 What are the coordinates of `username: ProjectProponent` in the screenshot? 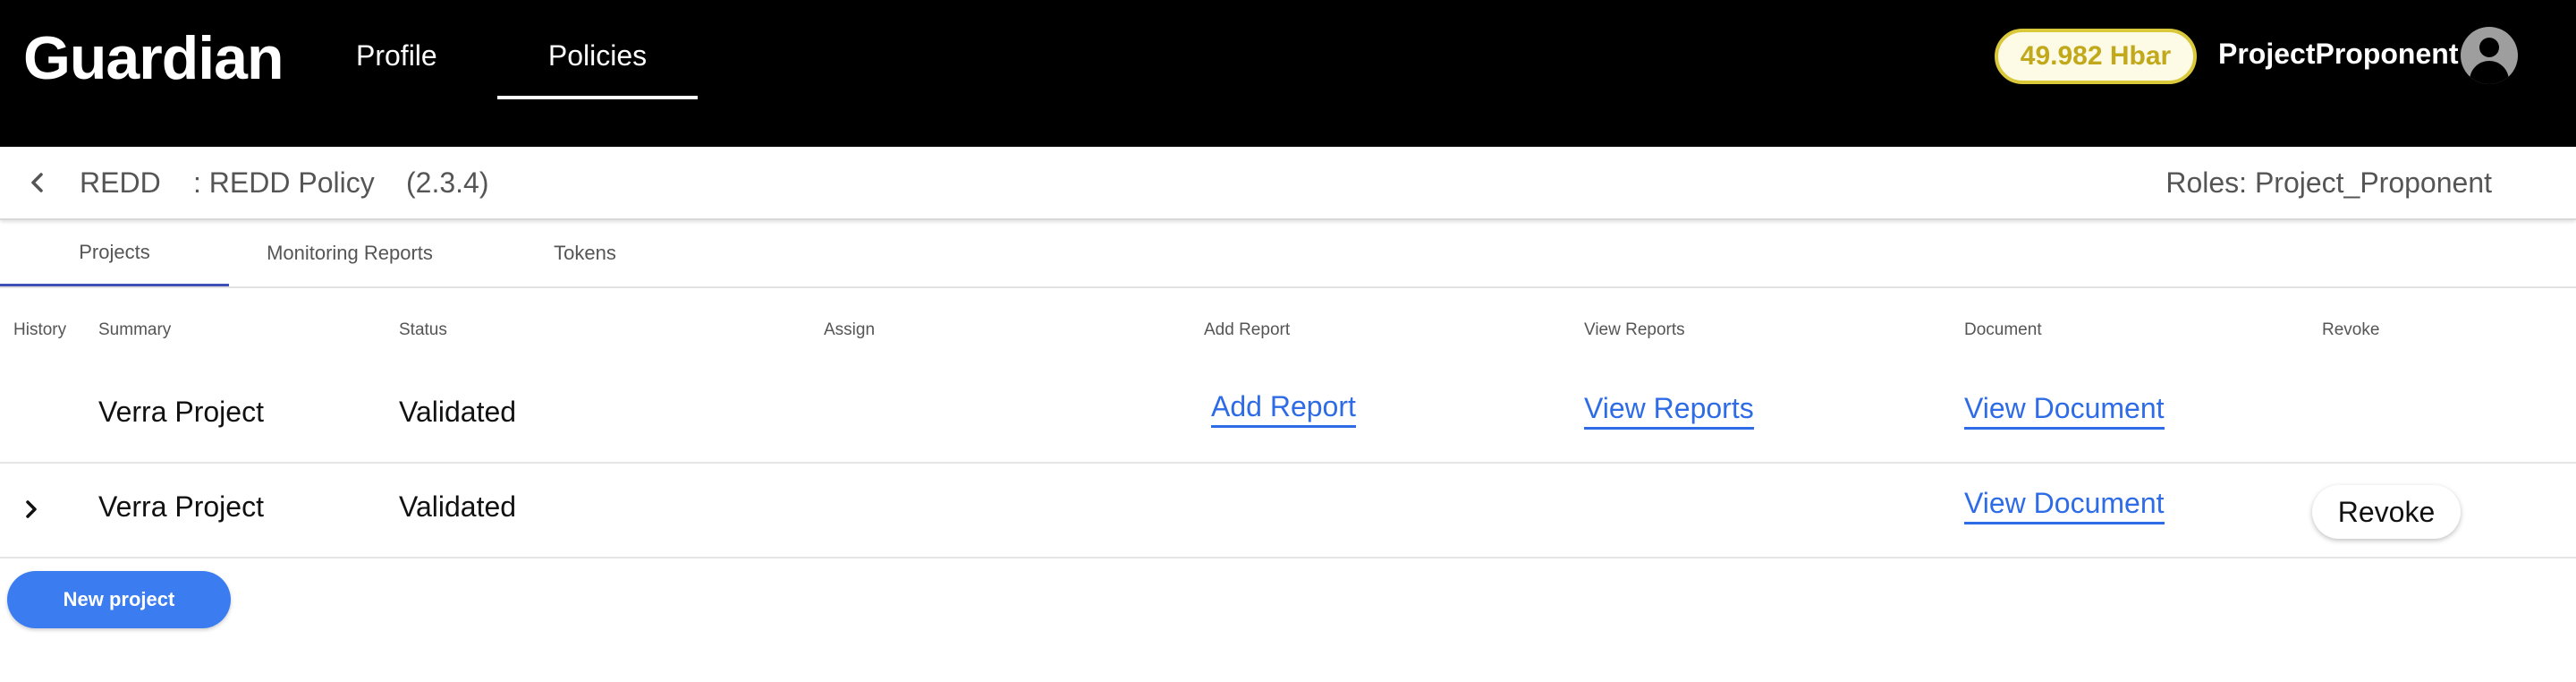 It's located at (2338, 54).